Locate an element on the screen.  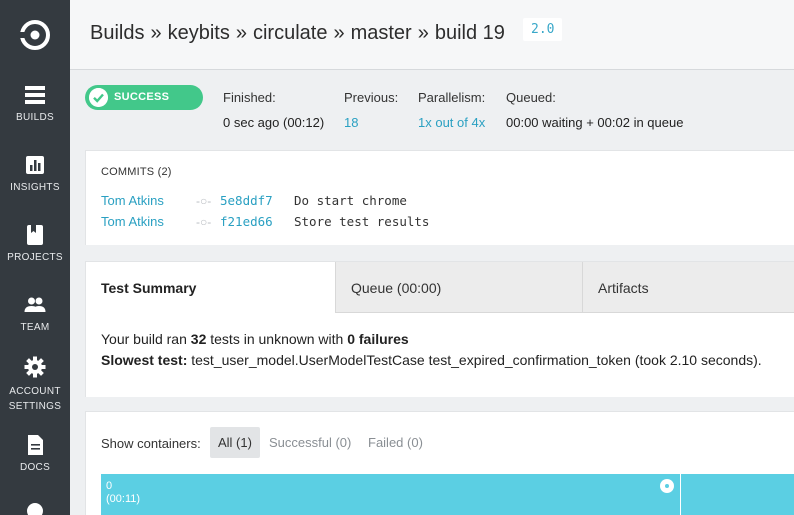
summary-prefix: Your build ran is located at coordinates (144, 339).